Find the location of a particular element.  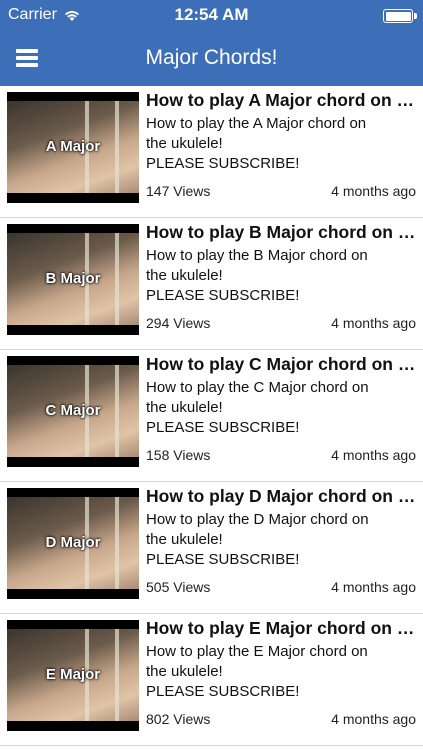

video-thumbnail: C Major is located at coordinates (73, 411).